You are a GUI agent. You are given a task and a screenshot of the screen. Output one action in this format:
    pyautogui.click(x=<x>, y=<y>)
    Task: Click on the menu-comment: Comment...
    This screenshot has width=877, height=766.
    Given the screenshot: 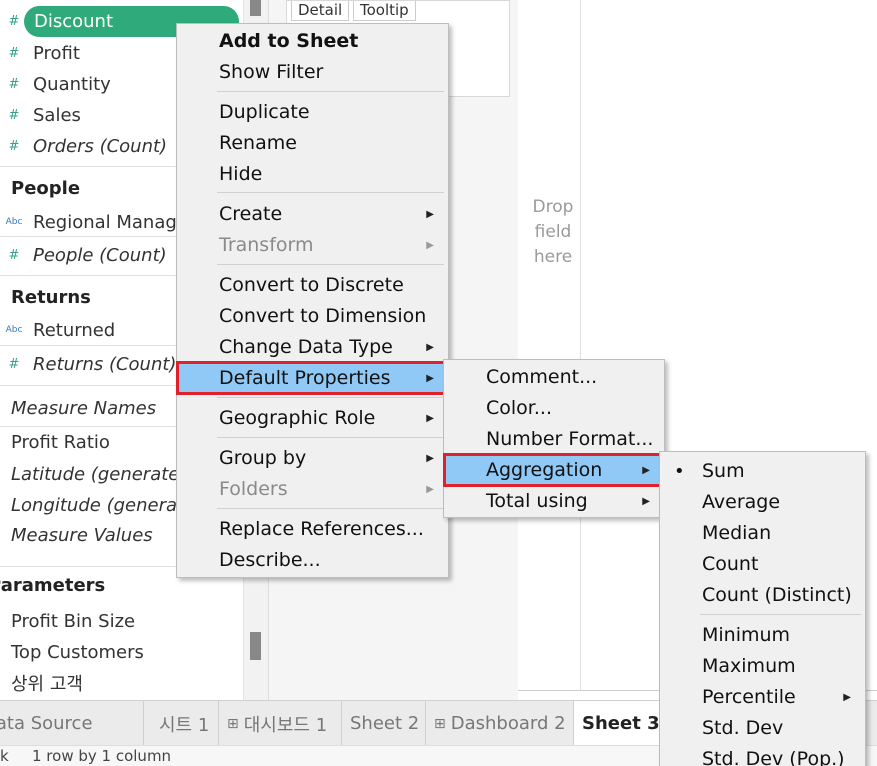 What is the action you would take?
    pyautogui.click(x=554, y=377)
    